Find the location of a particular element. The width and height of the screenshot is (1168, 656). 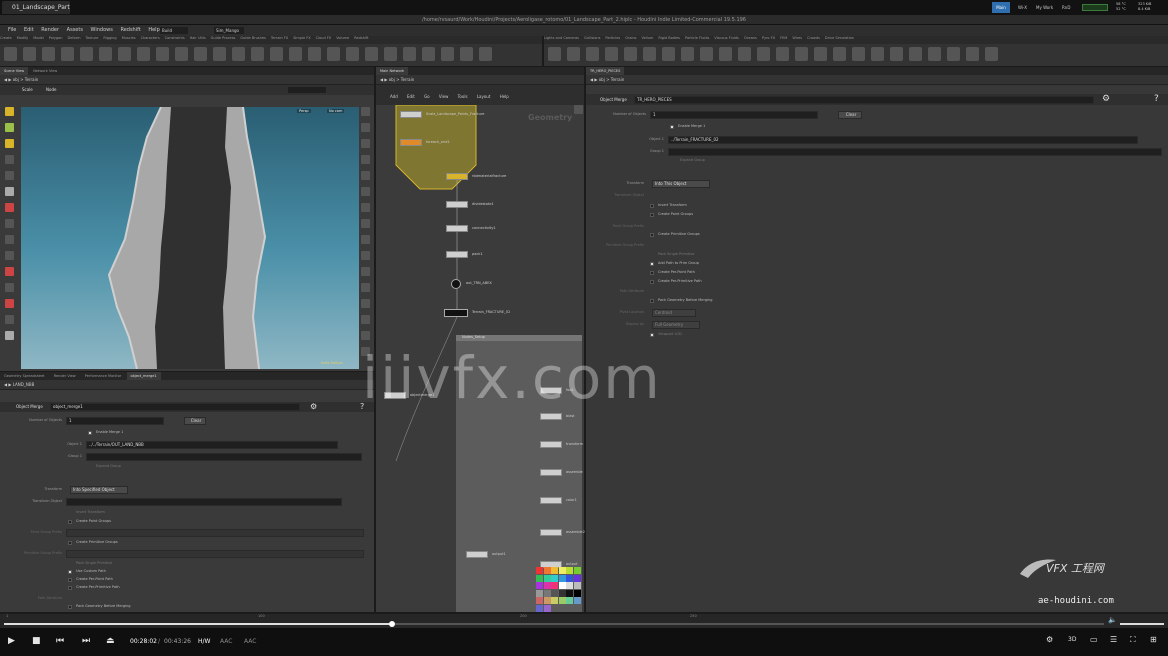

shelf-tab-right-2: Particles is located at coordinates (612, 38).